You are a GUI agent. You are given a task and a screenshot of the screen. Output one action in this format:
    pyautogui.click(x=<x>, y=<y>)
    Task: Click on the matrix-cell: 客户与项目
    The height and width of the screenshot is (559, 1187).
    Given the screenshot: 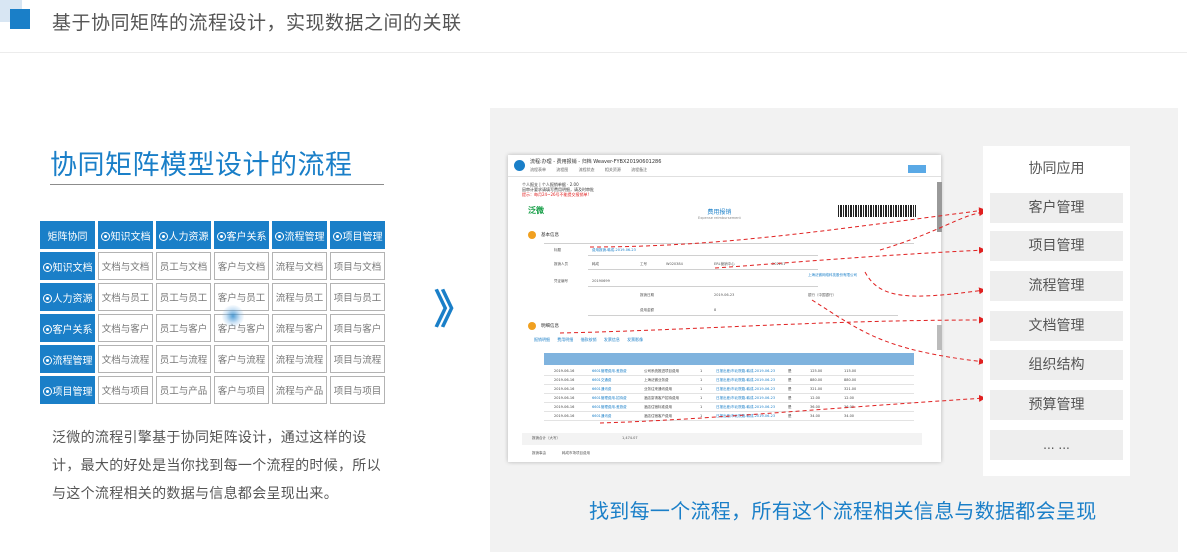 What is the action you would take?
    pyautogui.click(x=241, y=390)
    